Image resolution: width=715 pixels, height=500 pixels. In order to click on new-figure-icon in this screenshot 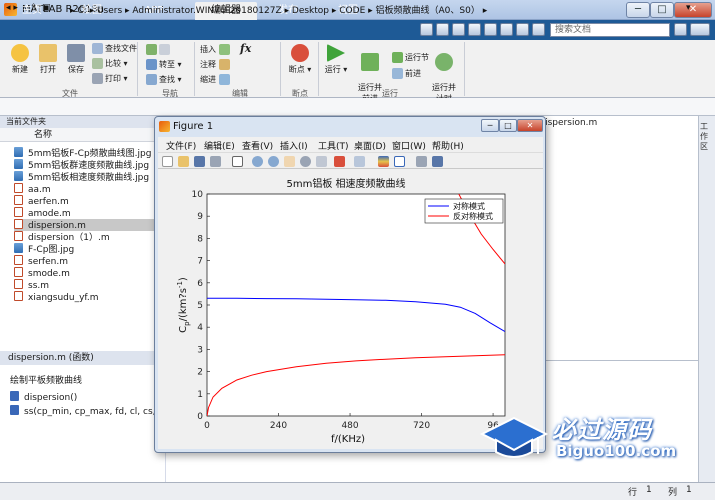, I will do `click(167, 161)`.